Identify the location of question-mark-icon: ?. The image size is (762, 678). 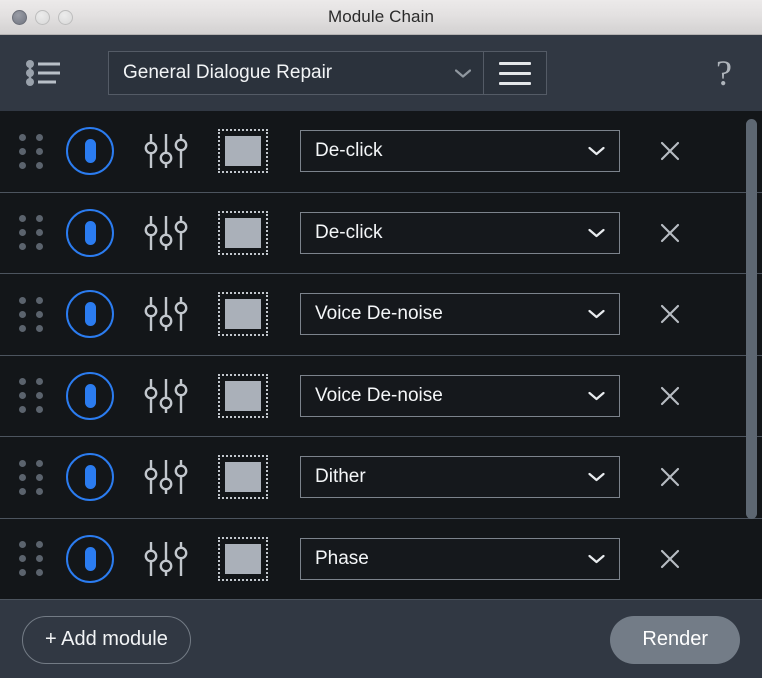
(724, 73).